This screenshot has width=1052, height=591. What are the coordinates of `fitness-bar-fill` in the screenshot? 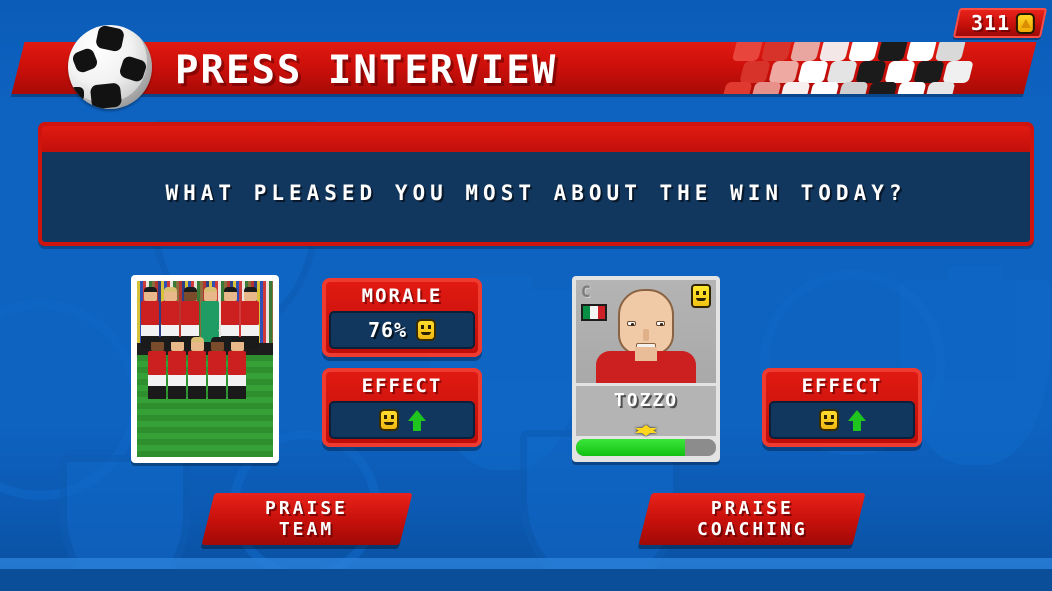 It's located at (631, 447).